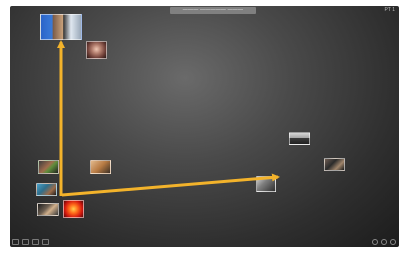 This screenshot has width=409, height=253. What do you see at coordinates (393, 242) in the screenshot?
I see `close-icon` at bounding box center [393, 242].